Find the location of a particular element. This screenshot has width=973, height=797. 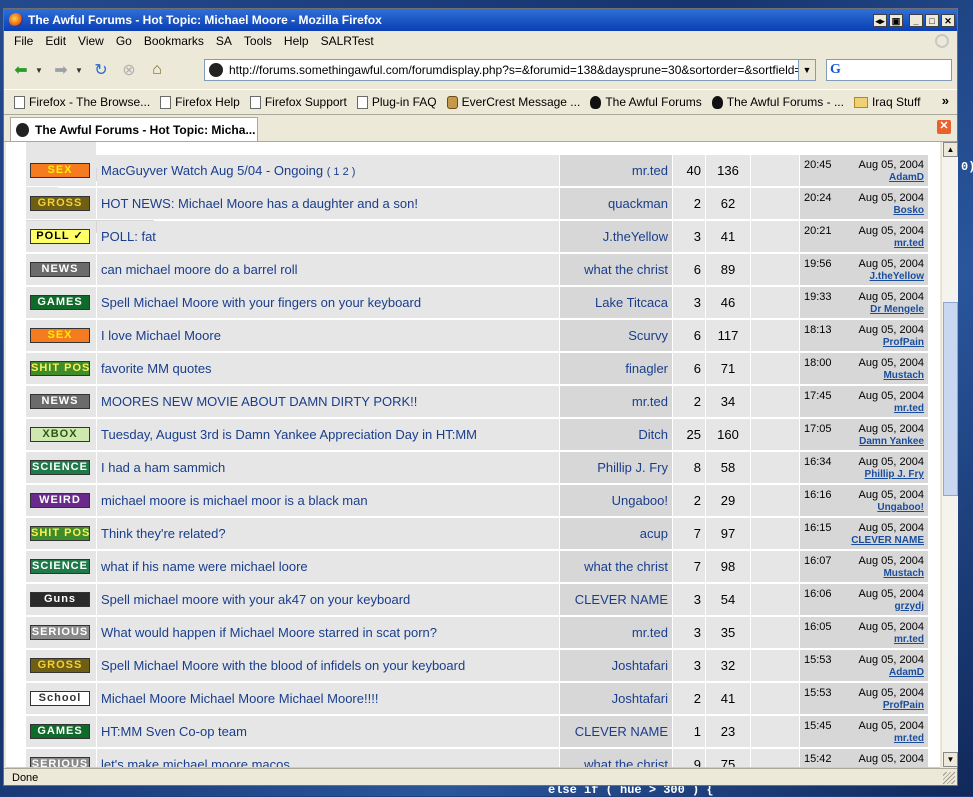

reload-icon: ↻ is located at coordinates (101, 70).